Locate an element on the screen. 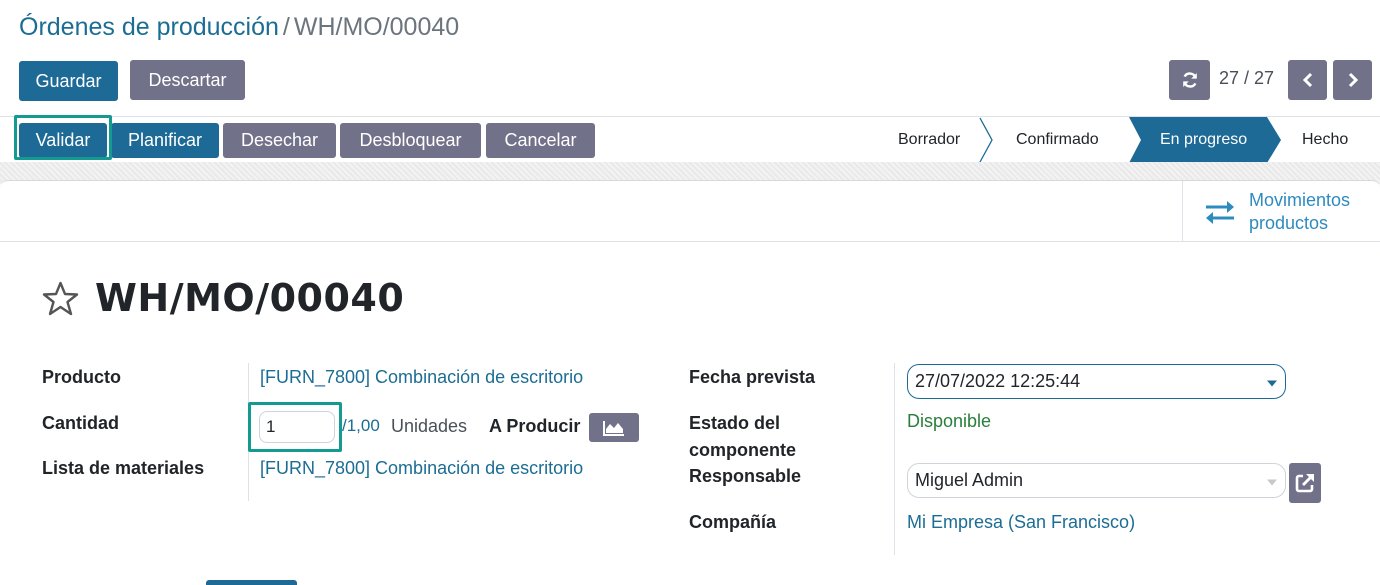 This screenshot has height=585, width=1380. forecast-button is located at coordinates (614, 427).